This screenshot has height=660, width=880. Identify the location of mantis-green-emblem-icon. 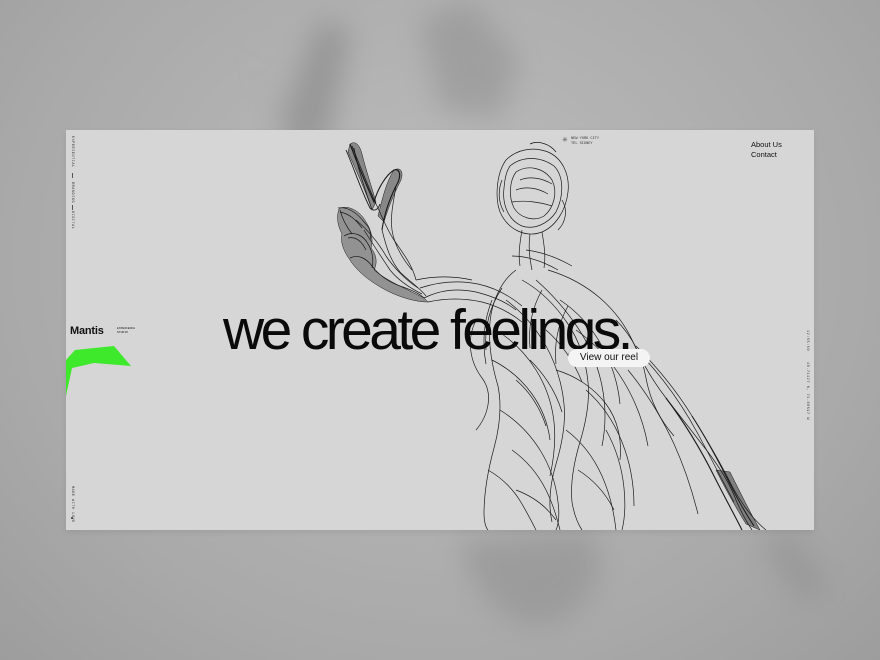
(98, 371).